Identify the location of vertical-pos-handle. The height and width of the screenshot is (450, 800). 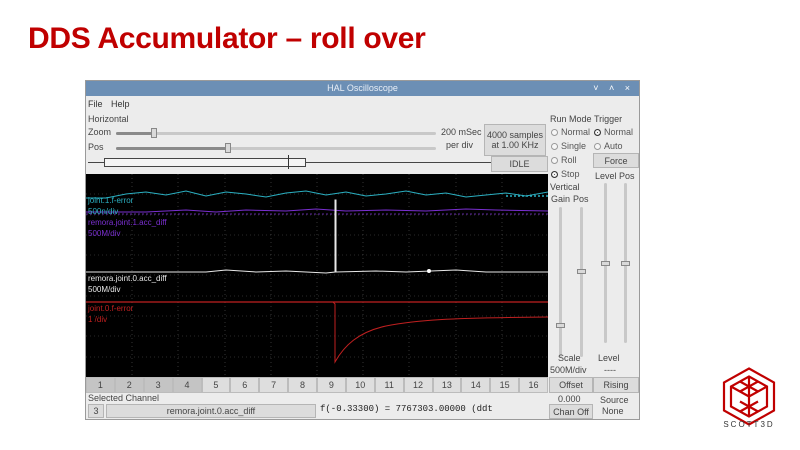
(581, 271).